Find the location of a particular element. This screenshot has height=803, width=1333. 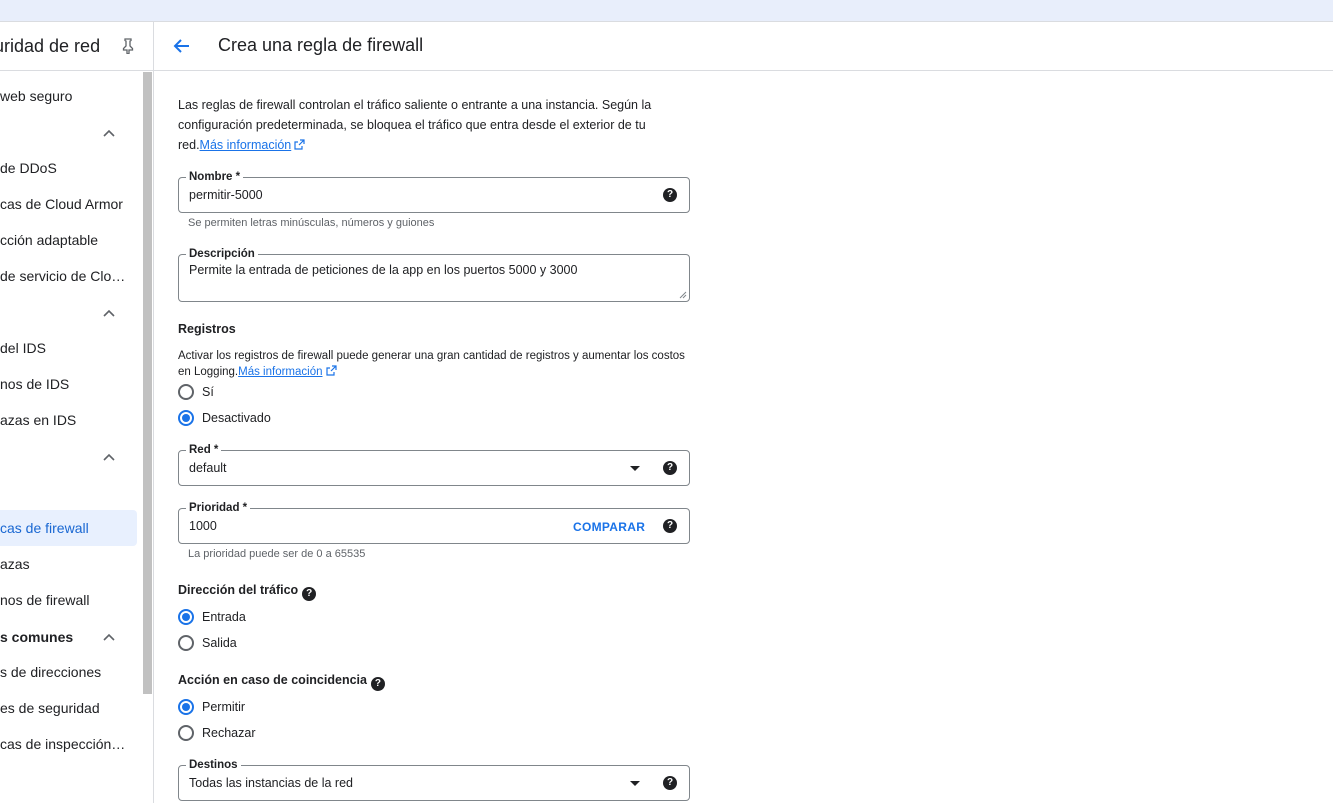

sidebar-item-ids-threats: azas en IDS is located at coordinates (68, 420).